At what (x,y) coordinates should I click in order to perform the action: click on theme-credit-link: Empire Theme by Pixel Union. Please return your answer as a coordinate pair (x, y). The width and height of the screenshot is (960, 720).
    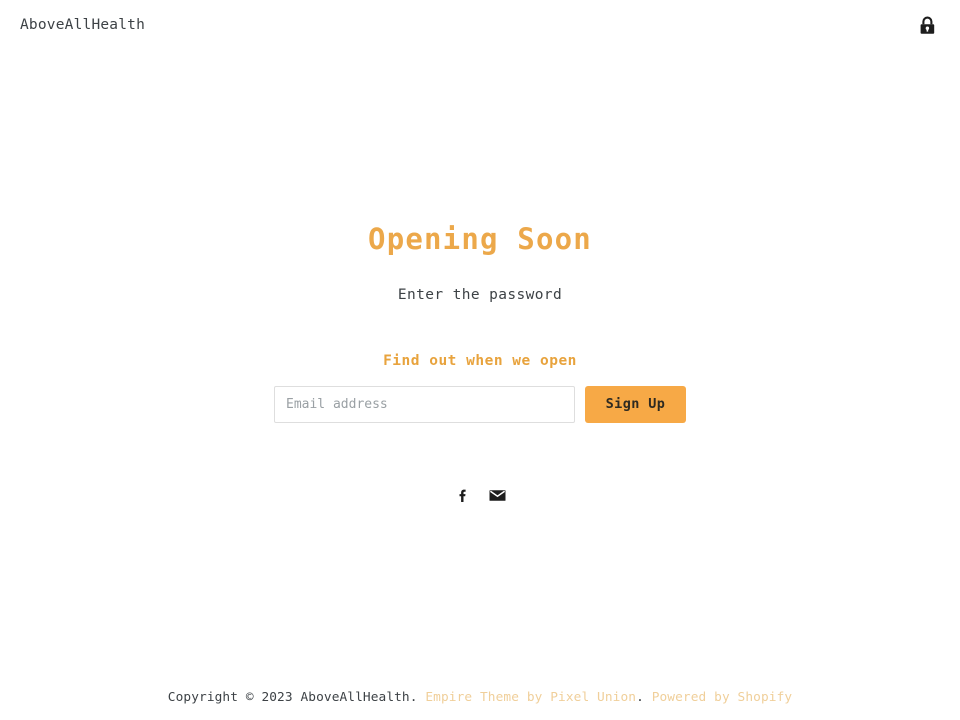
    Looking at the image, I should click on (530, 697).